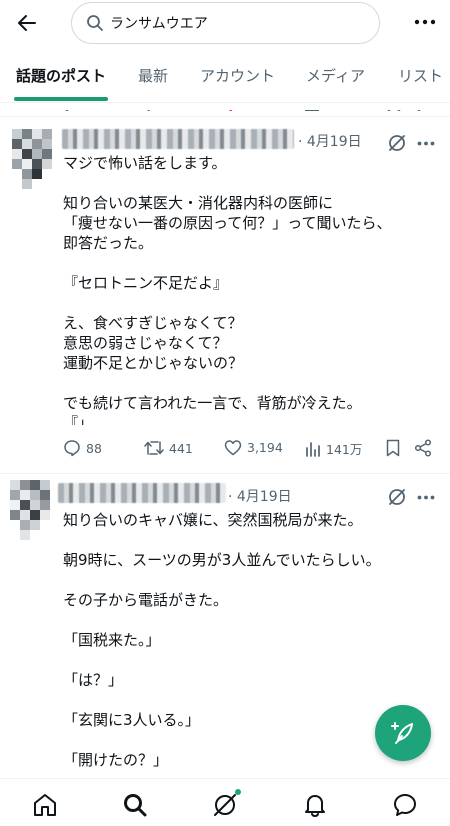 The width and height of the screenshot is (450, 826). What do you see at coordinates (233, 448) in the screenshot?
I see `heart-icon` at bounding box center [233, 448].